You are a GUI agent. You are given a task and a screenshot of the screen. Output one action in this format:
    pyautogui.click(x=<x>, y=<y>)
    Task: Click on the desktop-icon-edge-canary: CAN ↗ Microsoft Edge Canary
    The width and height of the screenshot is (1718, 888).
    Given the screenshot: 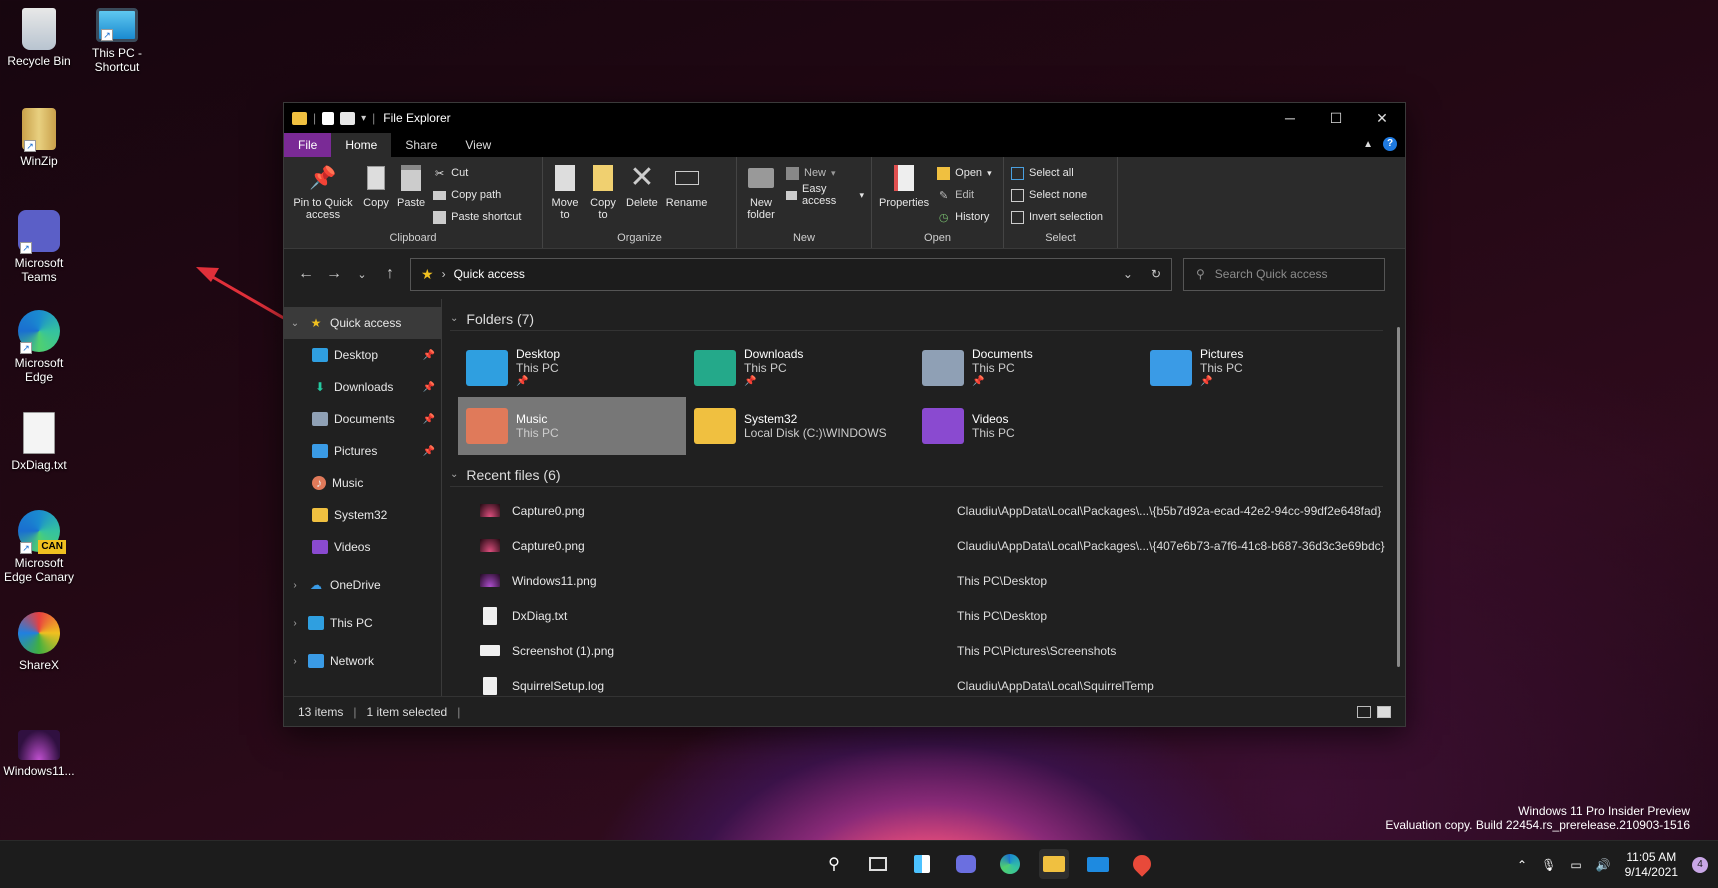 What is the action you would take?
    pyautogui.click(x=39, y=547)
    